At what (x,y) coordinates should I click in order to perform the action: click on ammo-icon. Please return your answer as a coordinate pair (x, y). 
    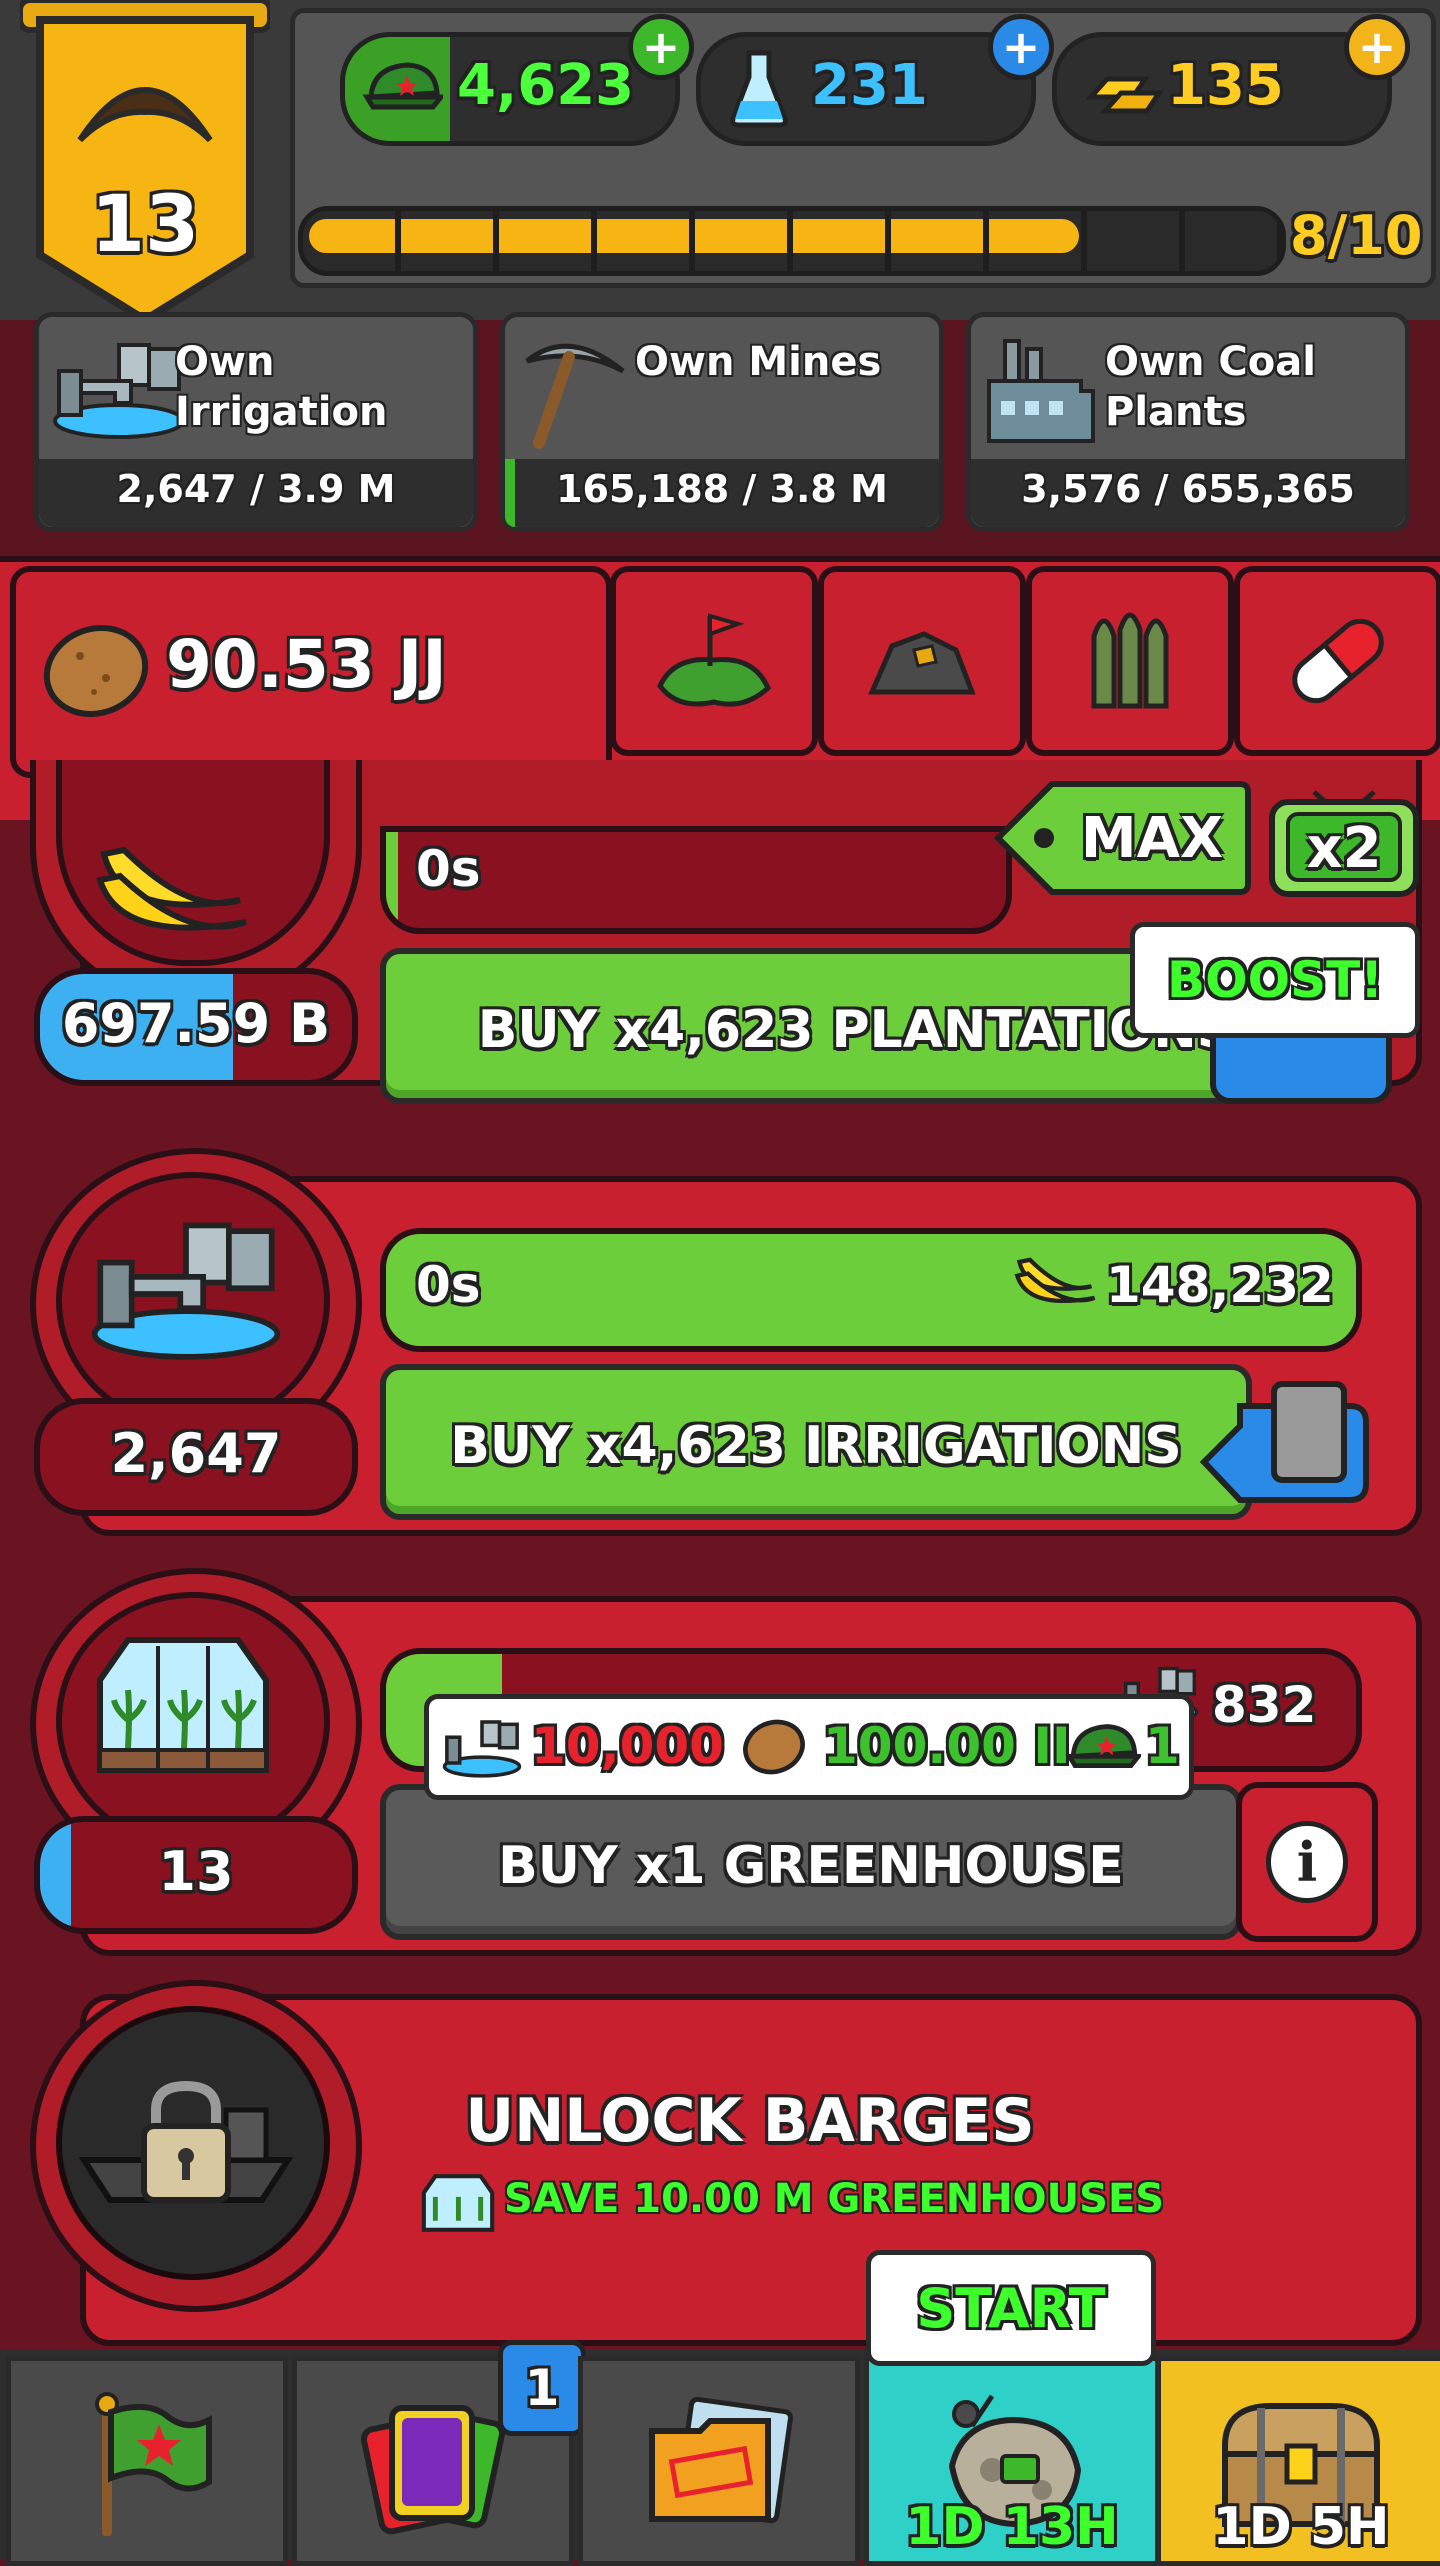
    Looking at the image, I should click on (1130, 660).